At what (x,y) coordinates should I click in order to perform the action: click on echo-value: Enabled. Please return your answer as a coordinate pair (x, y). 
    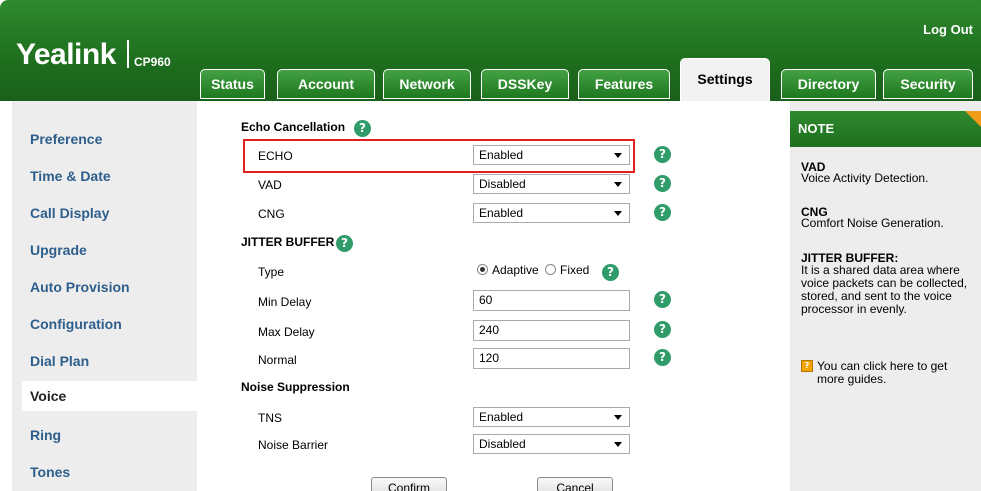
    Looking at the image, I should click on (501, 155).